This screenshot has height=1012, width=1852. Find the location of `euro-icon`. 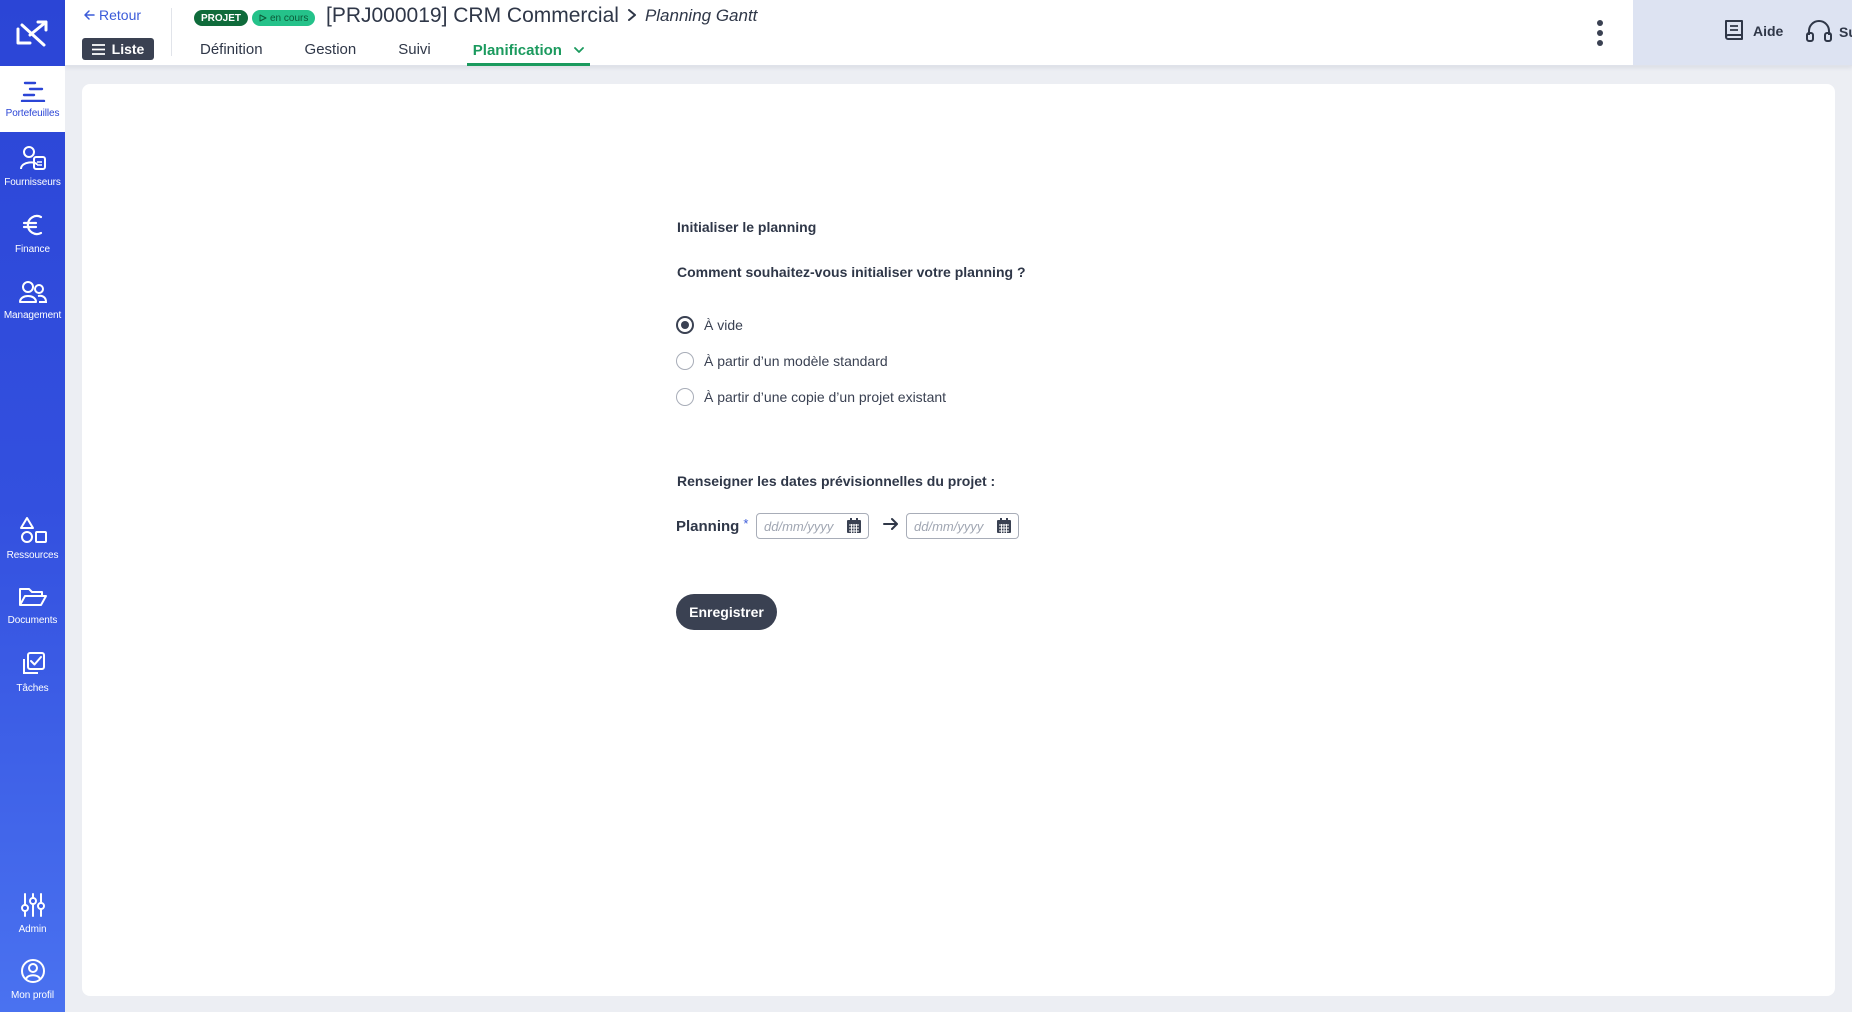

euro-icon is located at coordinates (32, 224).